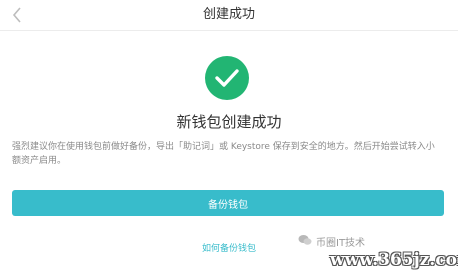 This screenshot has height=271, width=458. I want to click on watermark-url: www.365jz.com, so click(394, 260).